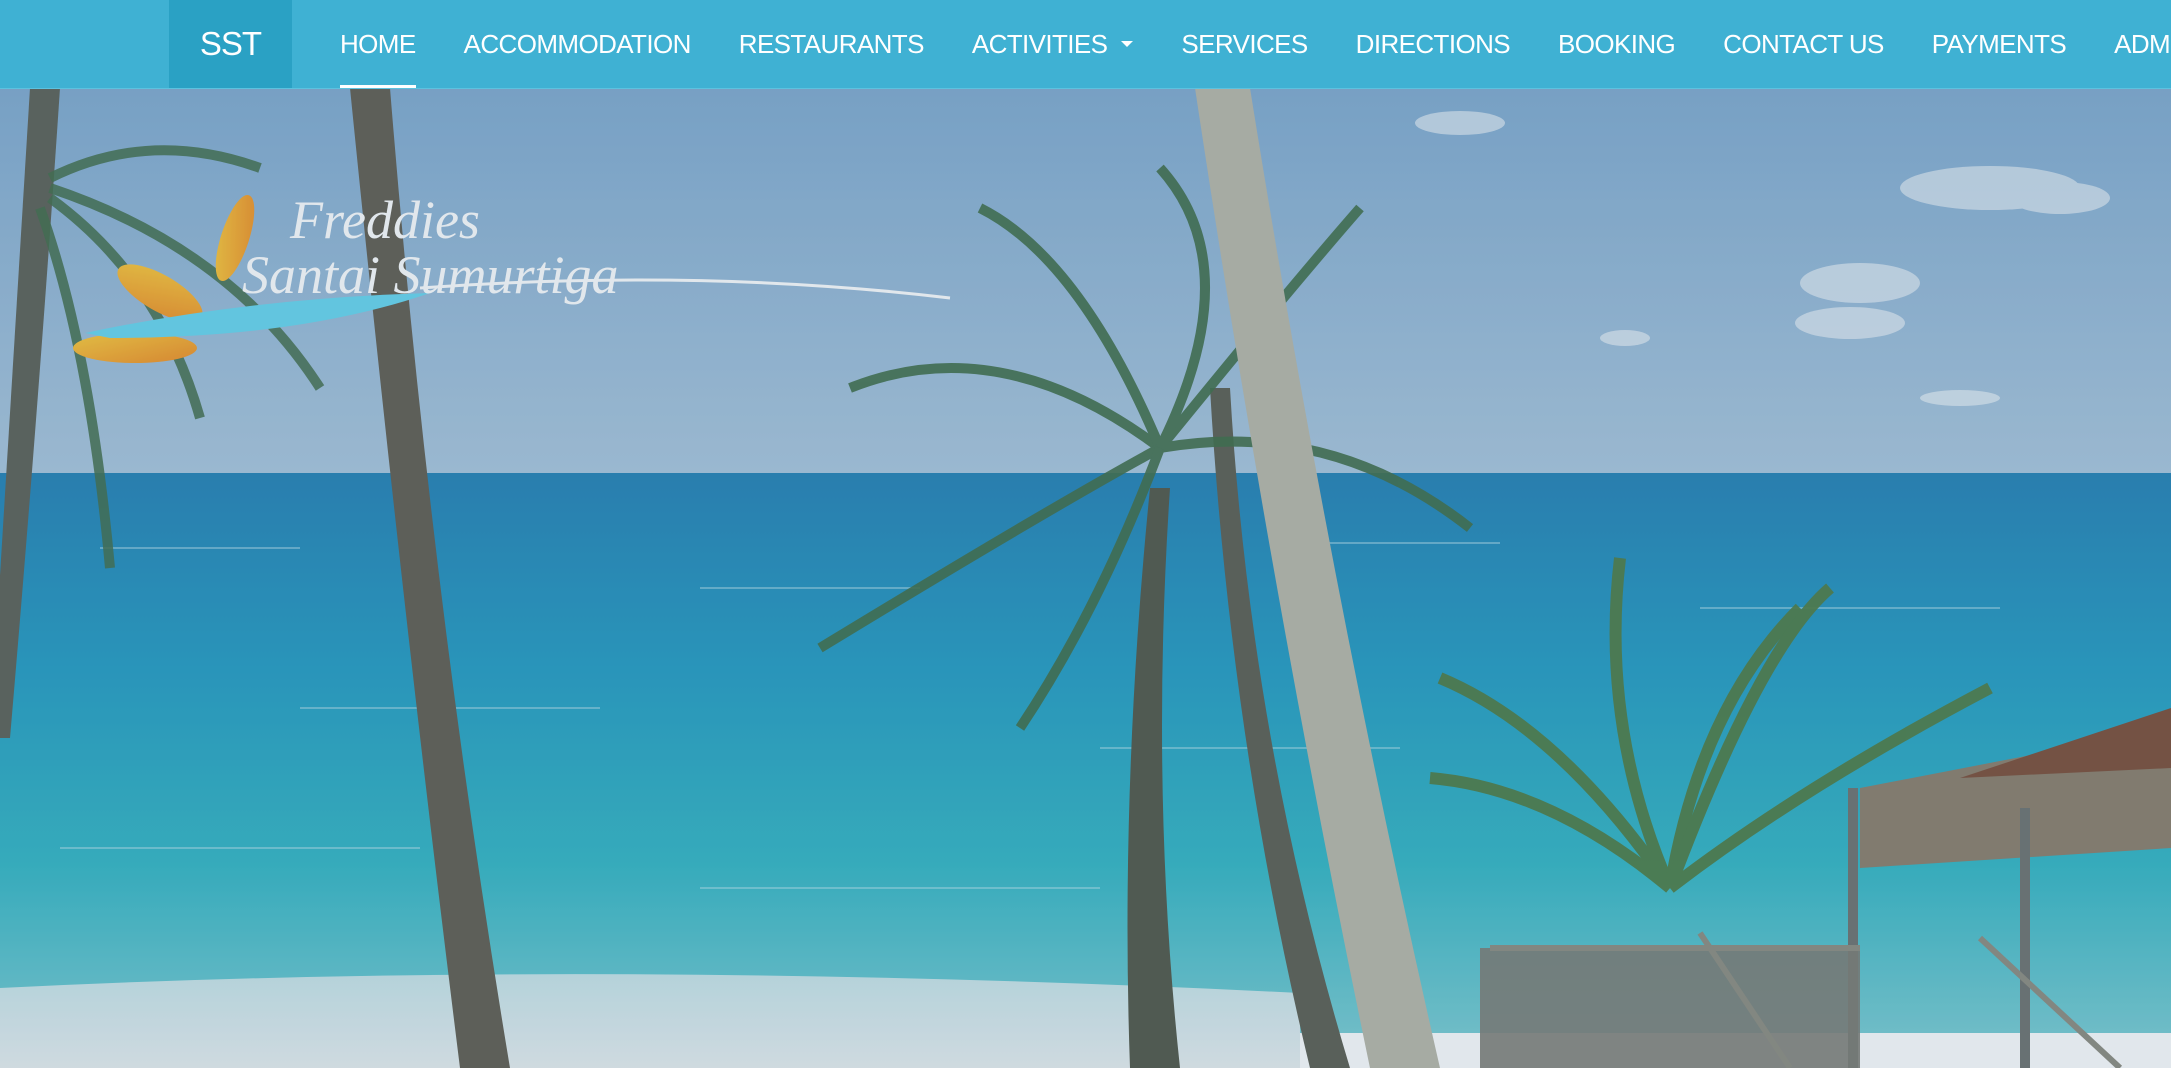  I want to click on nav-directions: DIRECTIONS, so click(1433, 44).